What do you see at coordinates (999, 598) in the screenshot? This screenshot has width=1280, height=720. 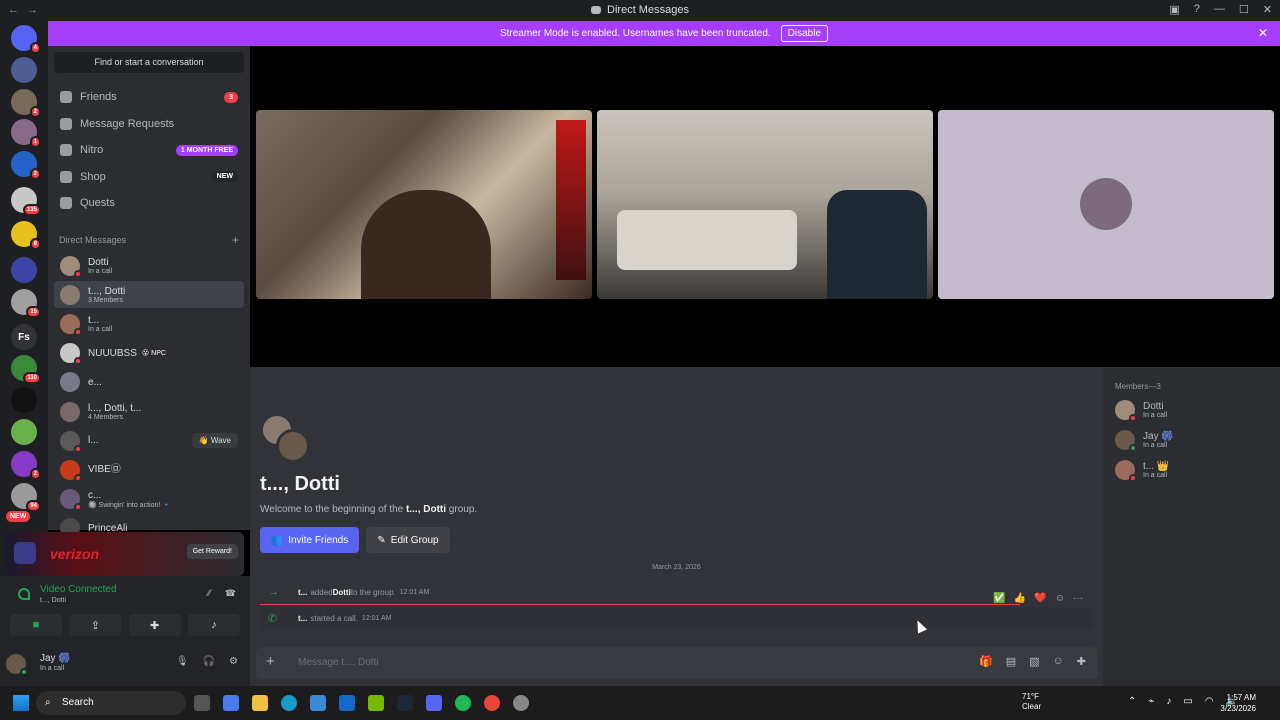 I see `check-react-icon: ✅` at bounding box center [999, 598].